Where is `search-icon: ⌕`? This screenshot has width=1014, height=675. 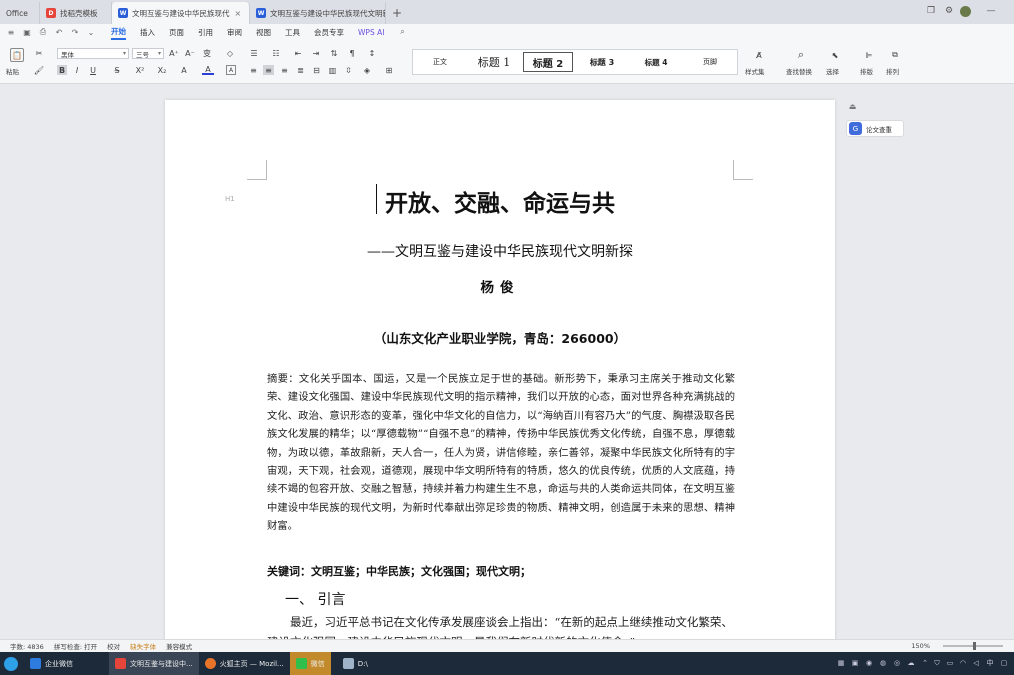 search-icon: ⌕ is located at coordinates (402, 32).